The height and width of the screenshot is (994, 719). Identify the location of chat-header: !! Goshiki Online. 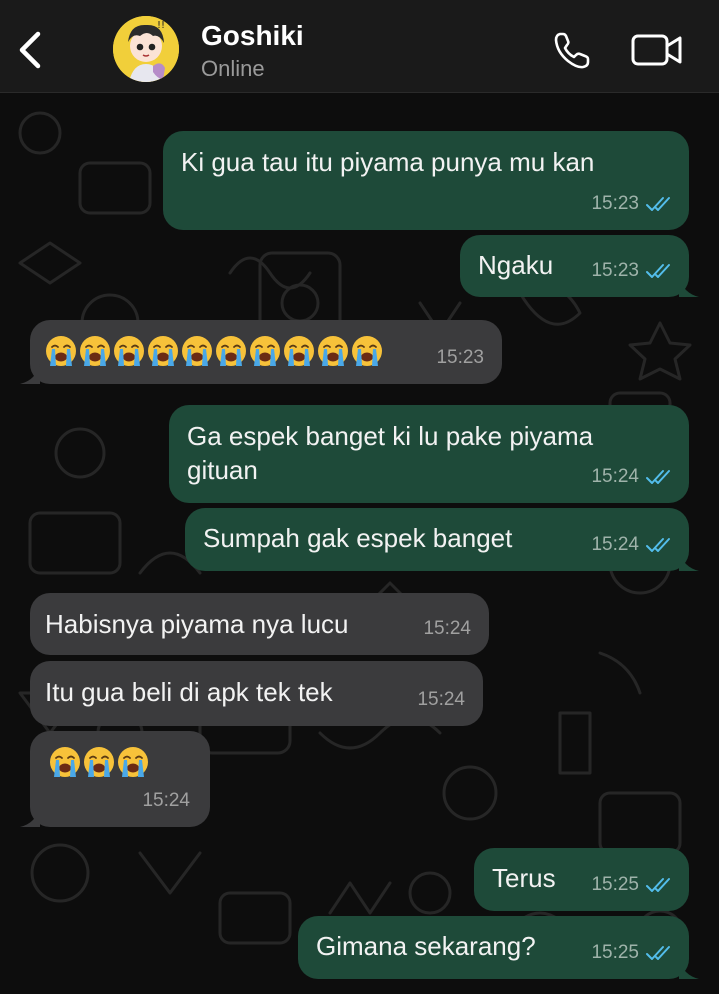
(359, 46).